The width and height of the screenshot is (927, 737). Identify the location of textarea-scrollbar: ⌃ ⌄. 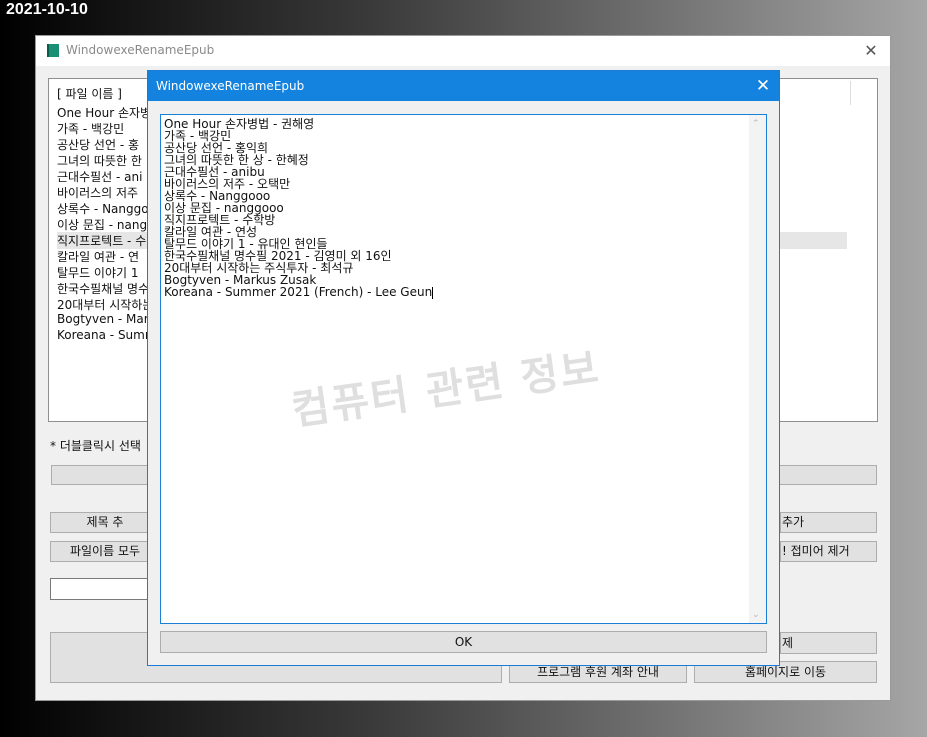
(757, 369).